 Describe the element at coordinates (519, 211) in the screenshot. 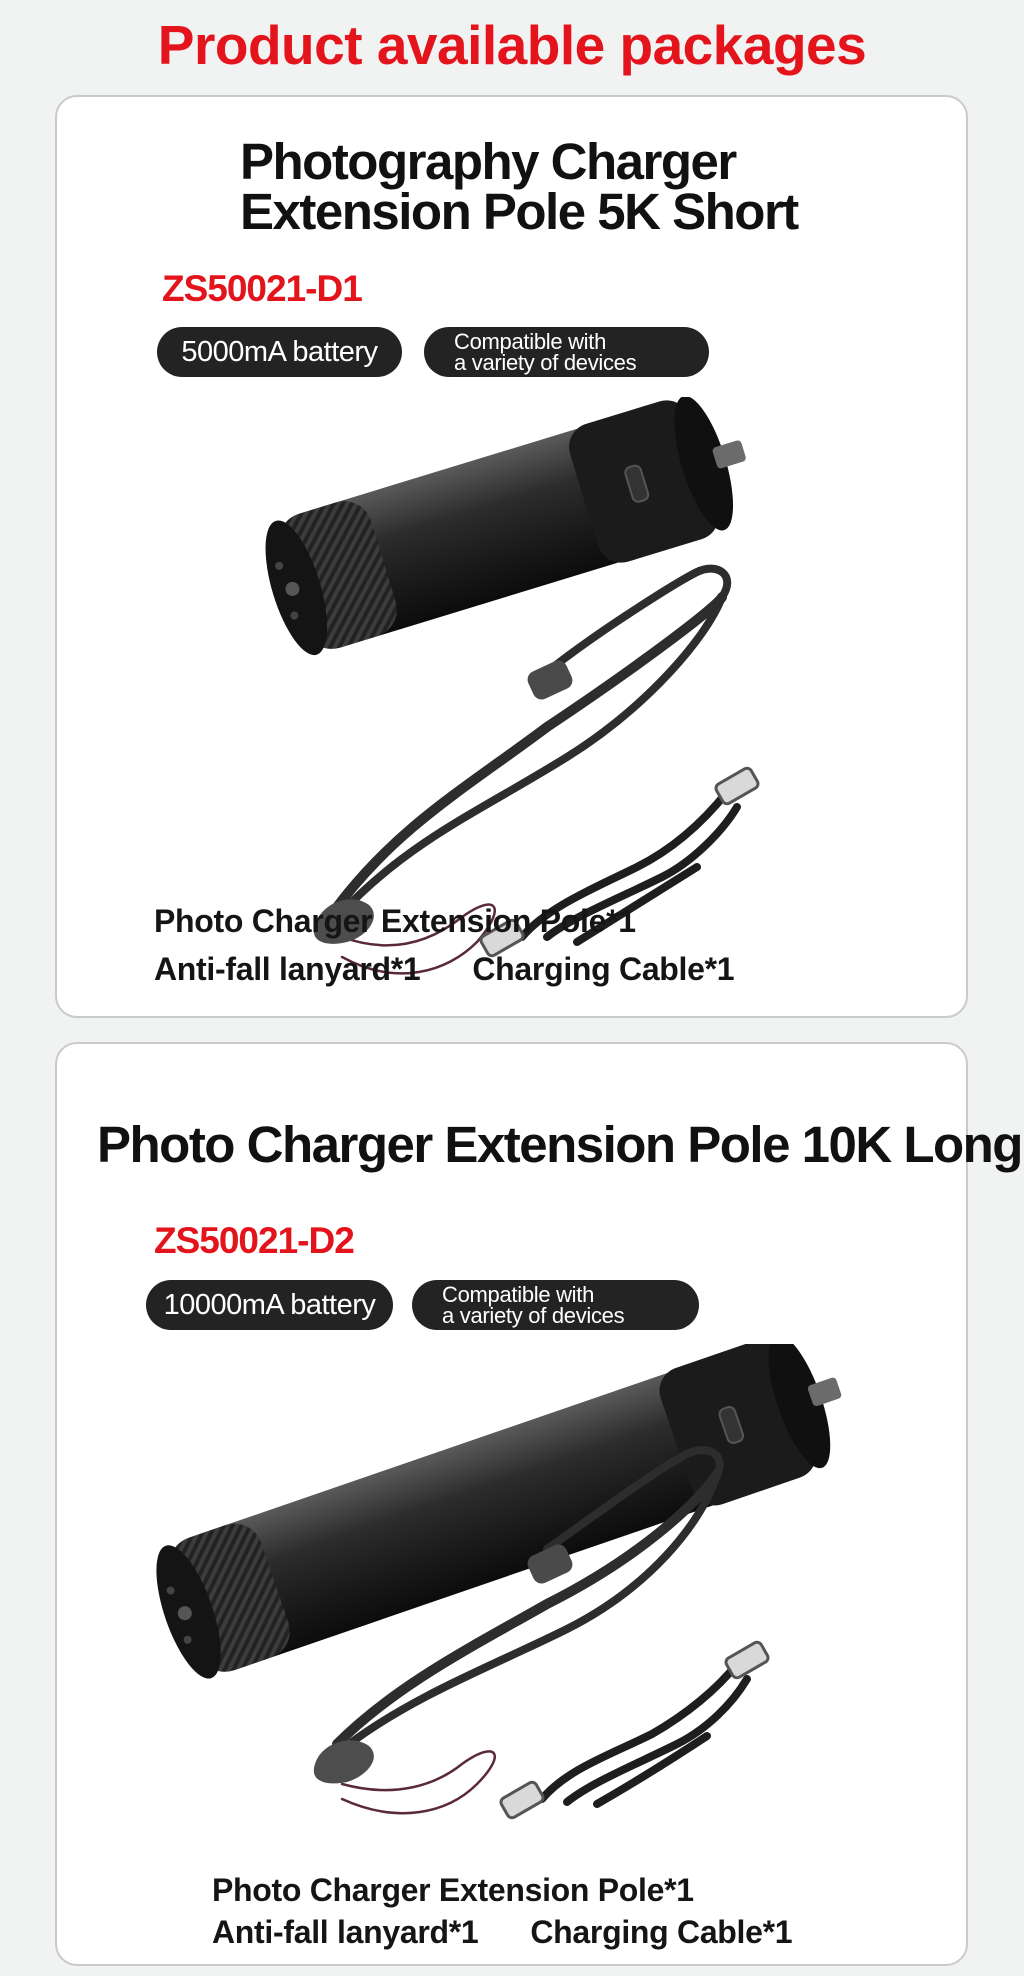

I see `package-title-line2: Extension Pole 5K Short` at that location.